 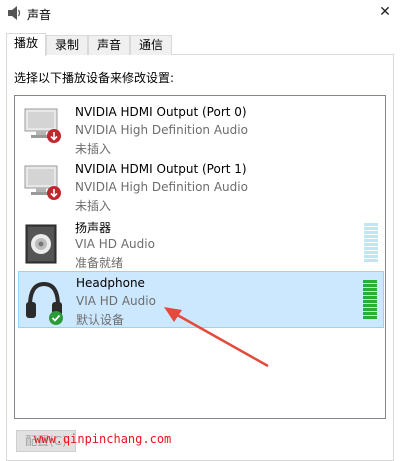 What do you see at coordinates (201, 299) in the screenshot?
I see `device-item-headphone: Headphone VIA HD Audio 默认设备` at bounding box center [201, 299].